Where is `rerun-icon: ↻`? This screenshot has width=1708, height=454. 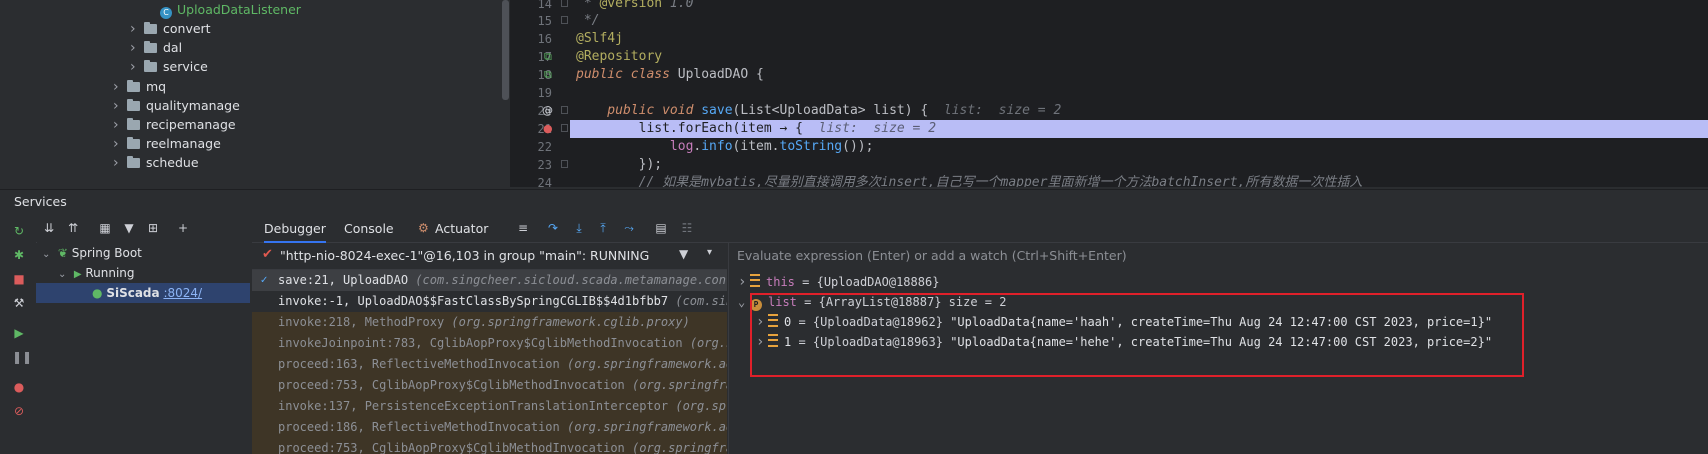
rerun-icon: ↻ is located at coordinates (19, 231).